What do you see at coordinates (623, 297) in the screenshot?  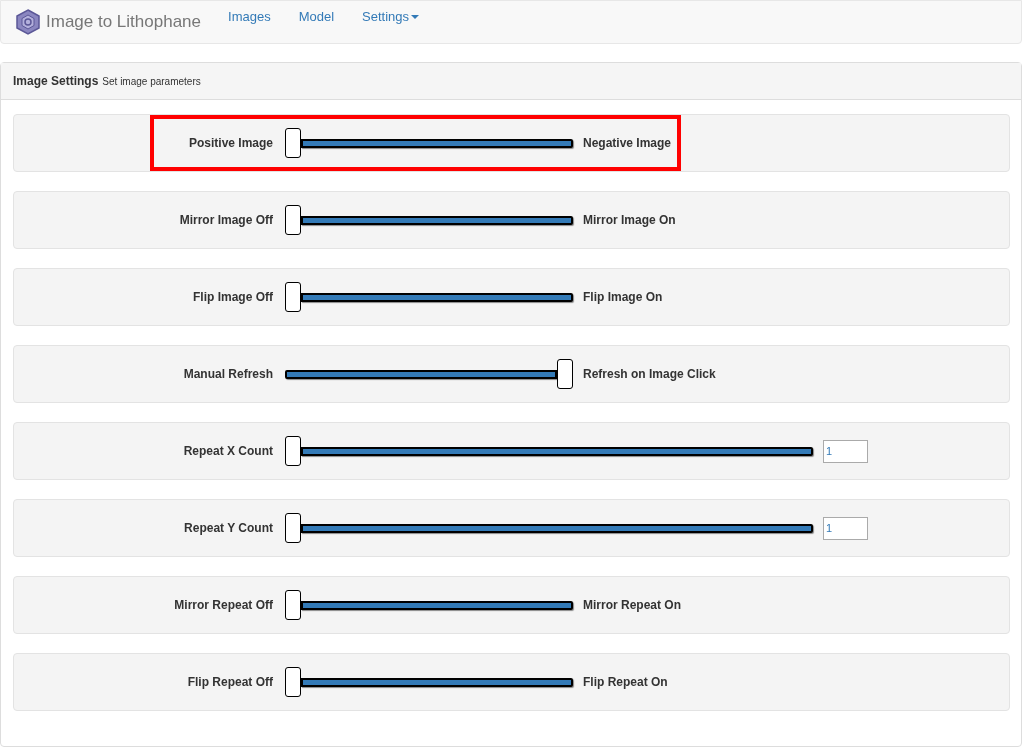 I see `setting-end-label: Flip Image On` at bounding box center [623, 297].